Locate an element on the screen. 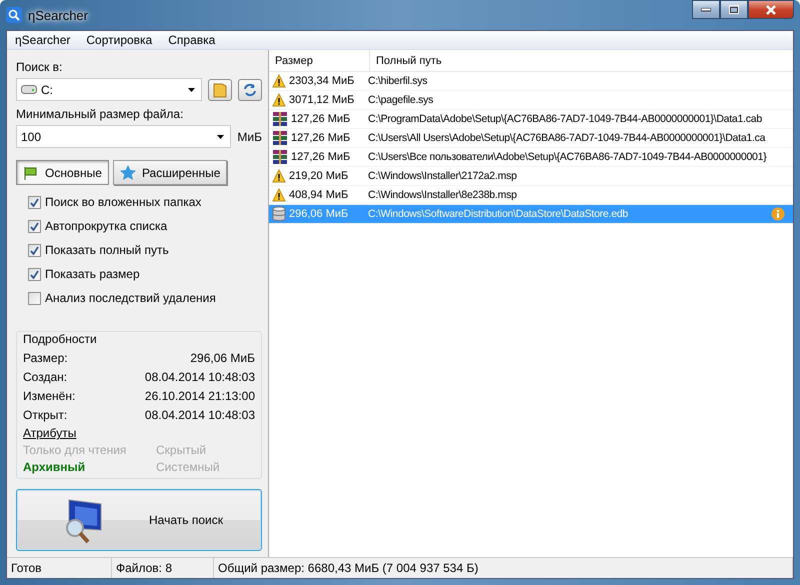 Image resolution: width=800 pixels, height=585 pixels. menu-item: ηSearcher is located at coordinates (42, 40).